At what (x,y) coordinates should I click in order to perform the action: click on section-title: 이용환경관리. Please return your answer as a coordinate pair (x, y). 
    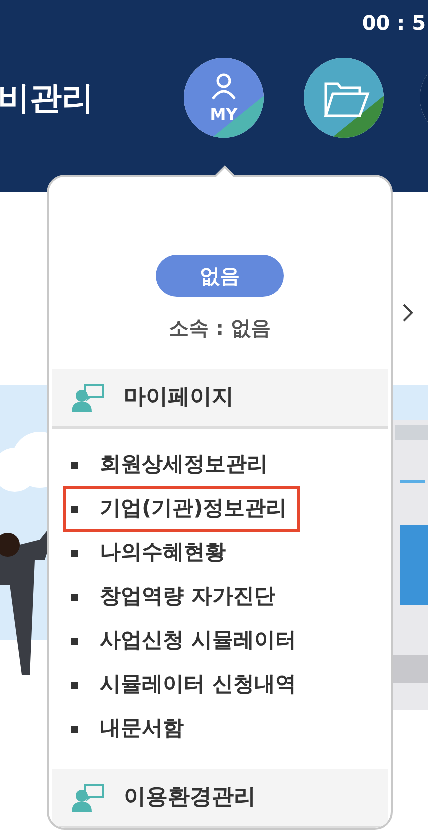
    Looking at the image, I should click on (190, 798).